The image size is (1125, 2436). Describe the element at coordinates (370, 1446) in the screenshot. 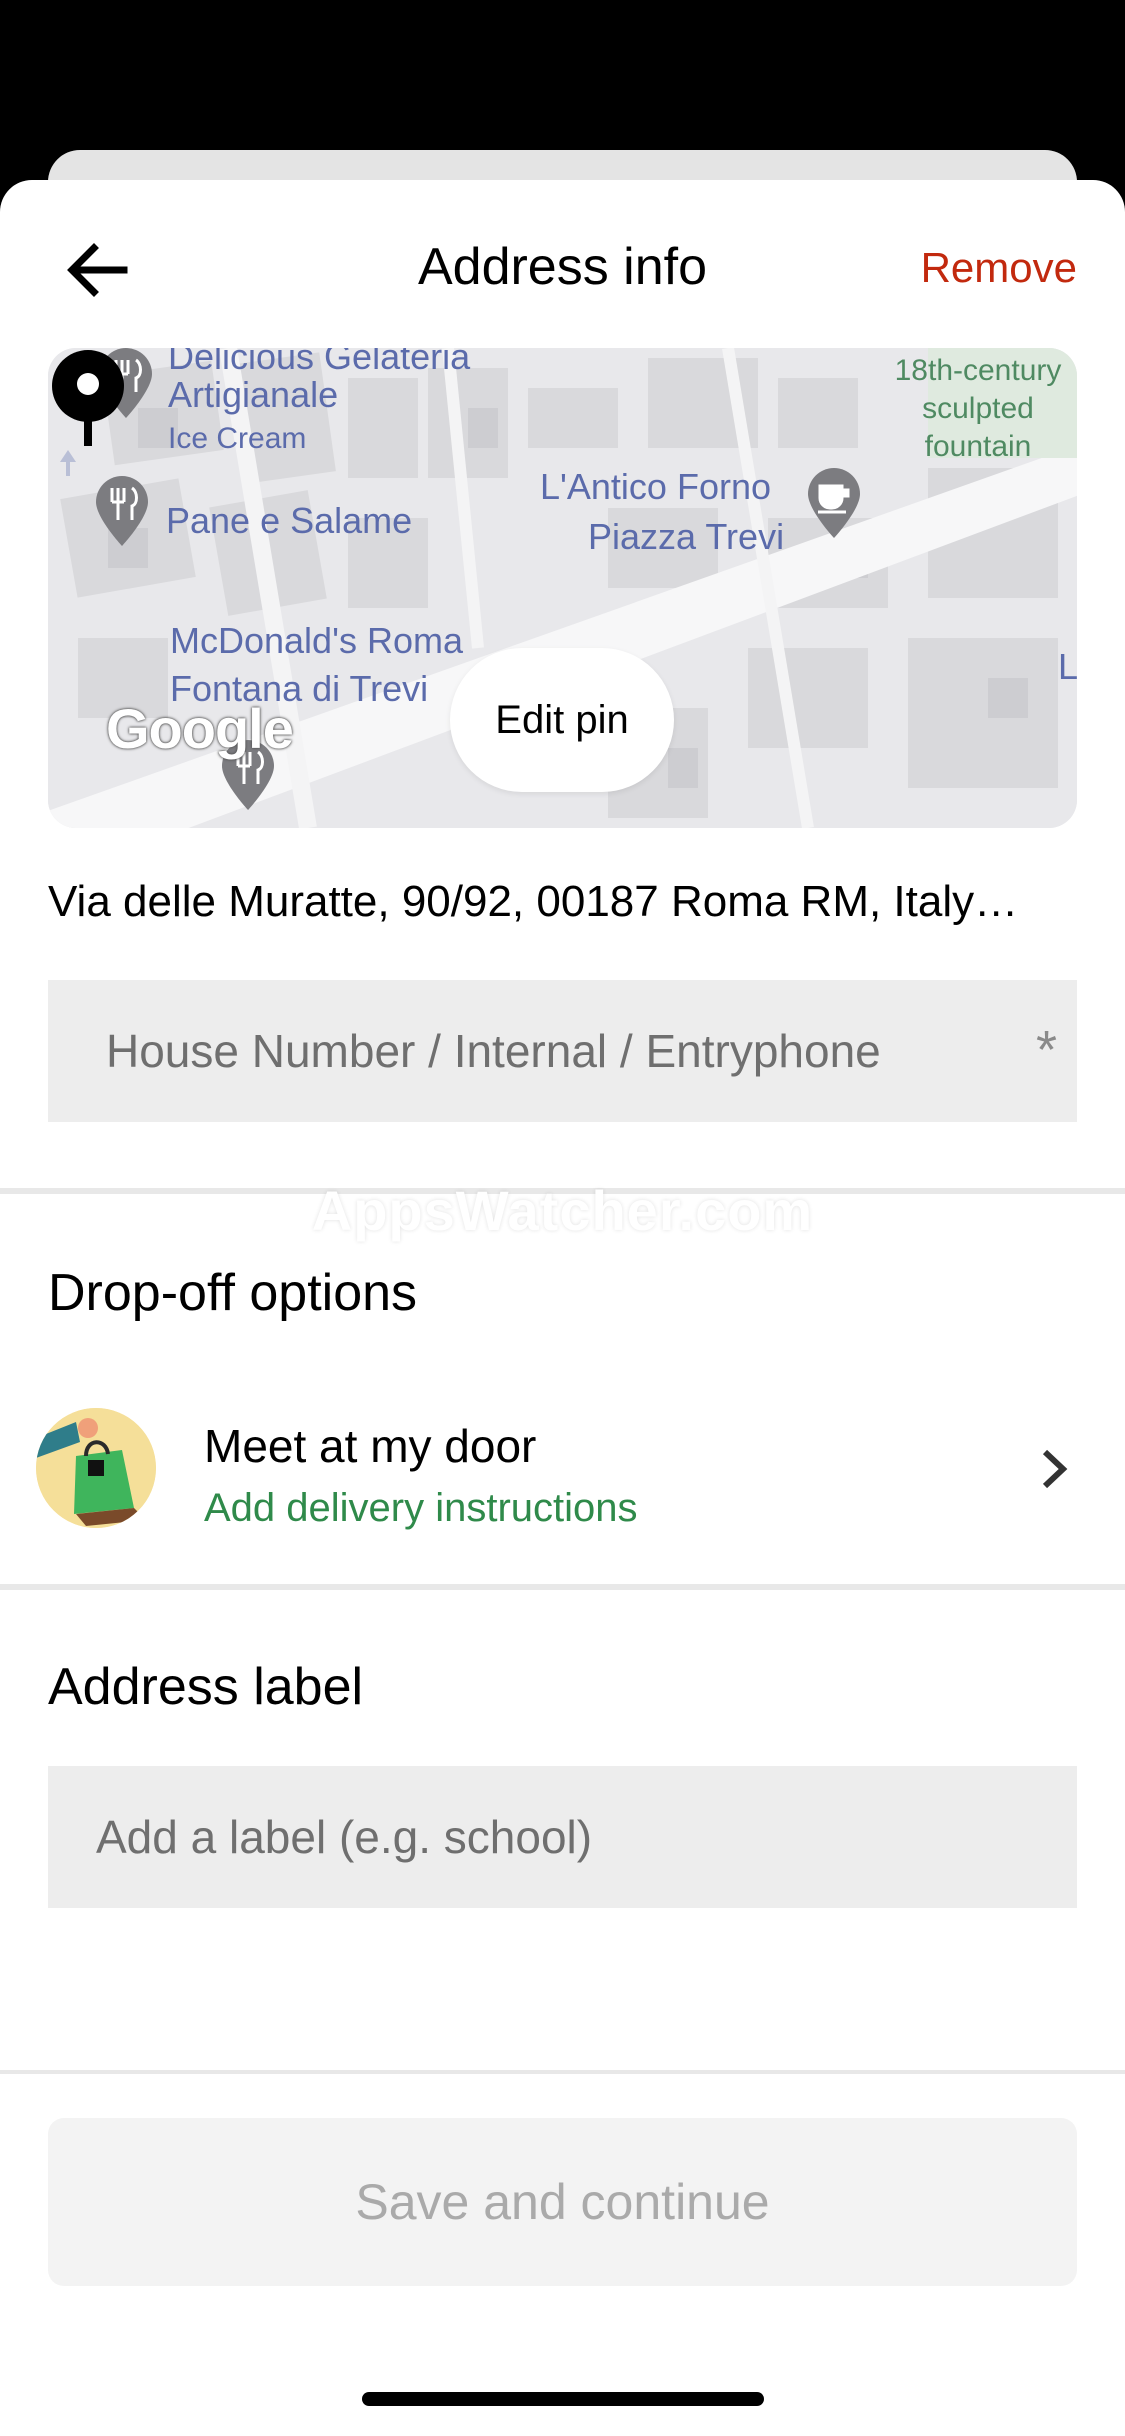

I see `dropoff-option-title: Meet at my door` at that location.